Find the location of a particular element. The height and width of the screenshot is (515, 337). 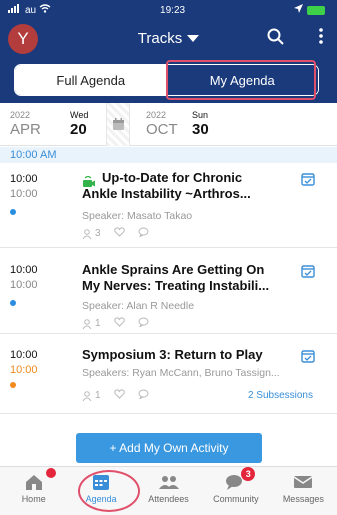

tab-agenda: Agenda is located at coordinates (100, 491).